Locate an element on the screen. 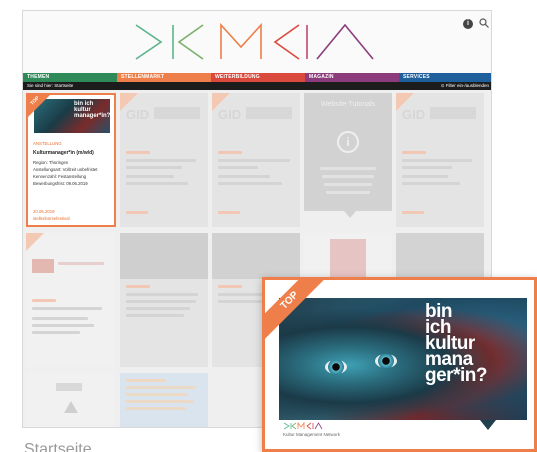 The image size is (537, 452). card-detail-line: Bewerbungsfrist: 09.06.2019 is located at coordinates (60, 183).